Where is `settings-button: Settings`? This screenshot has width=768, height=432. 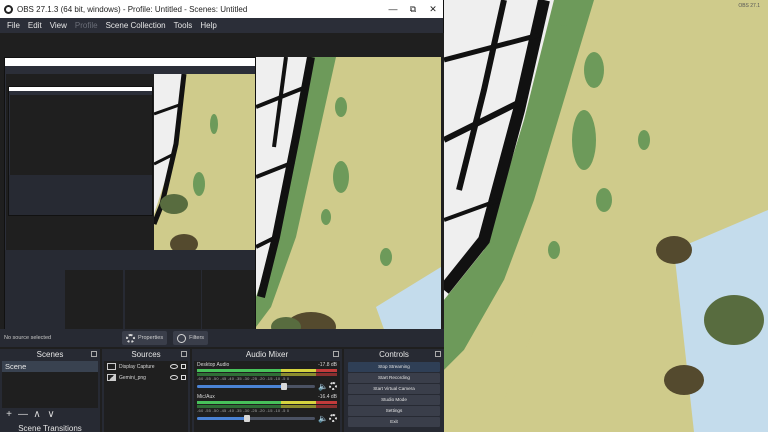 settings-button: Settings is located at coordinates (394, 411).